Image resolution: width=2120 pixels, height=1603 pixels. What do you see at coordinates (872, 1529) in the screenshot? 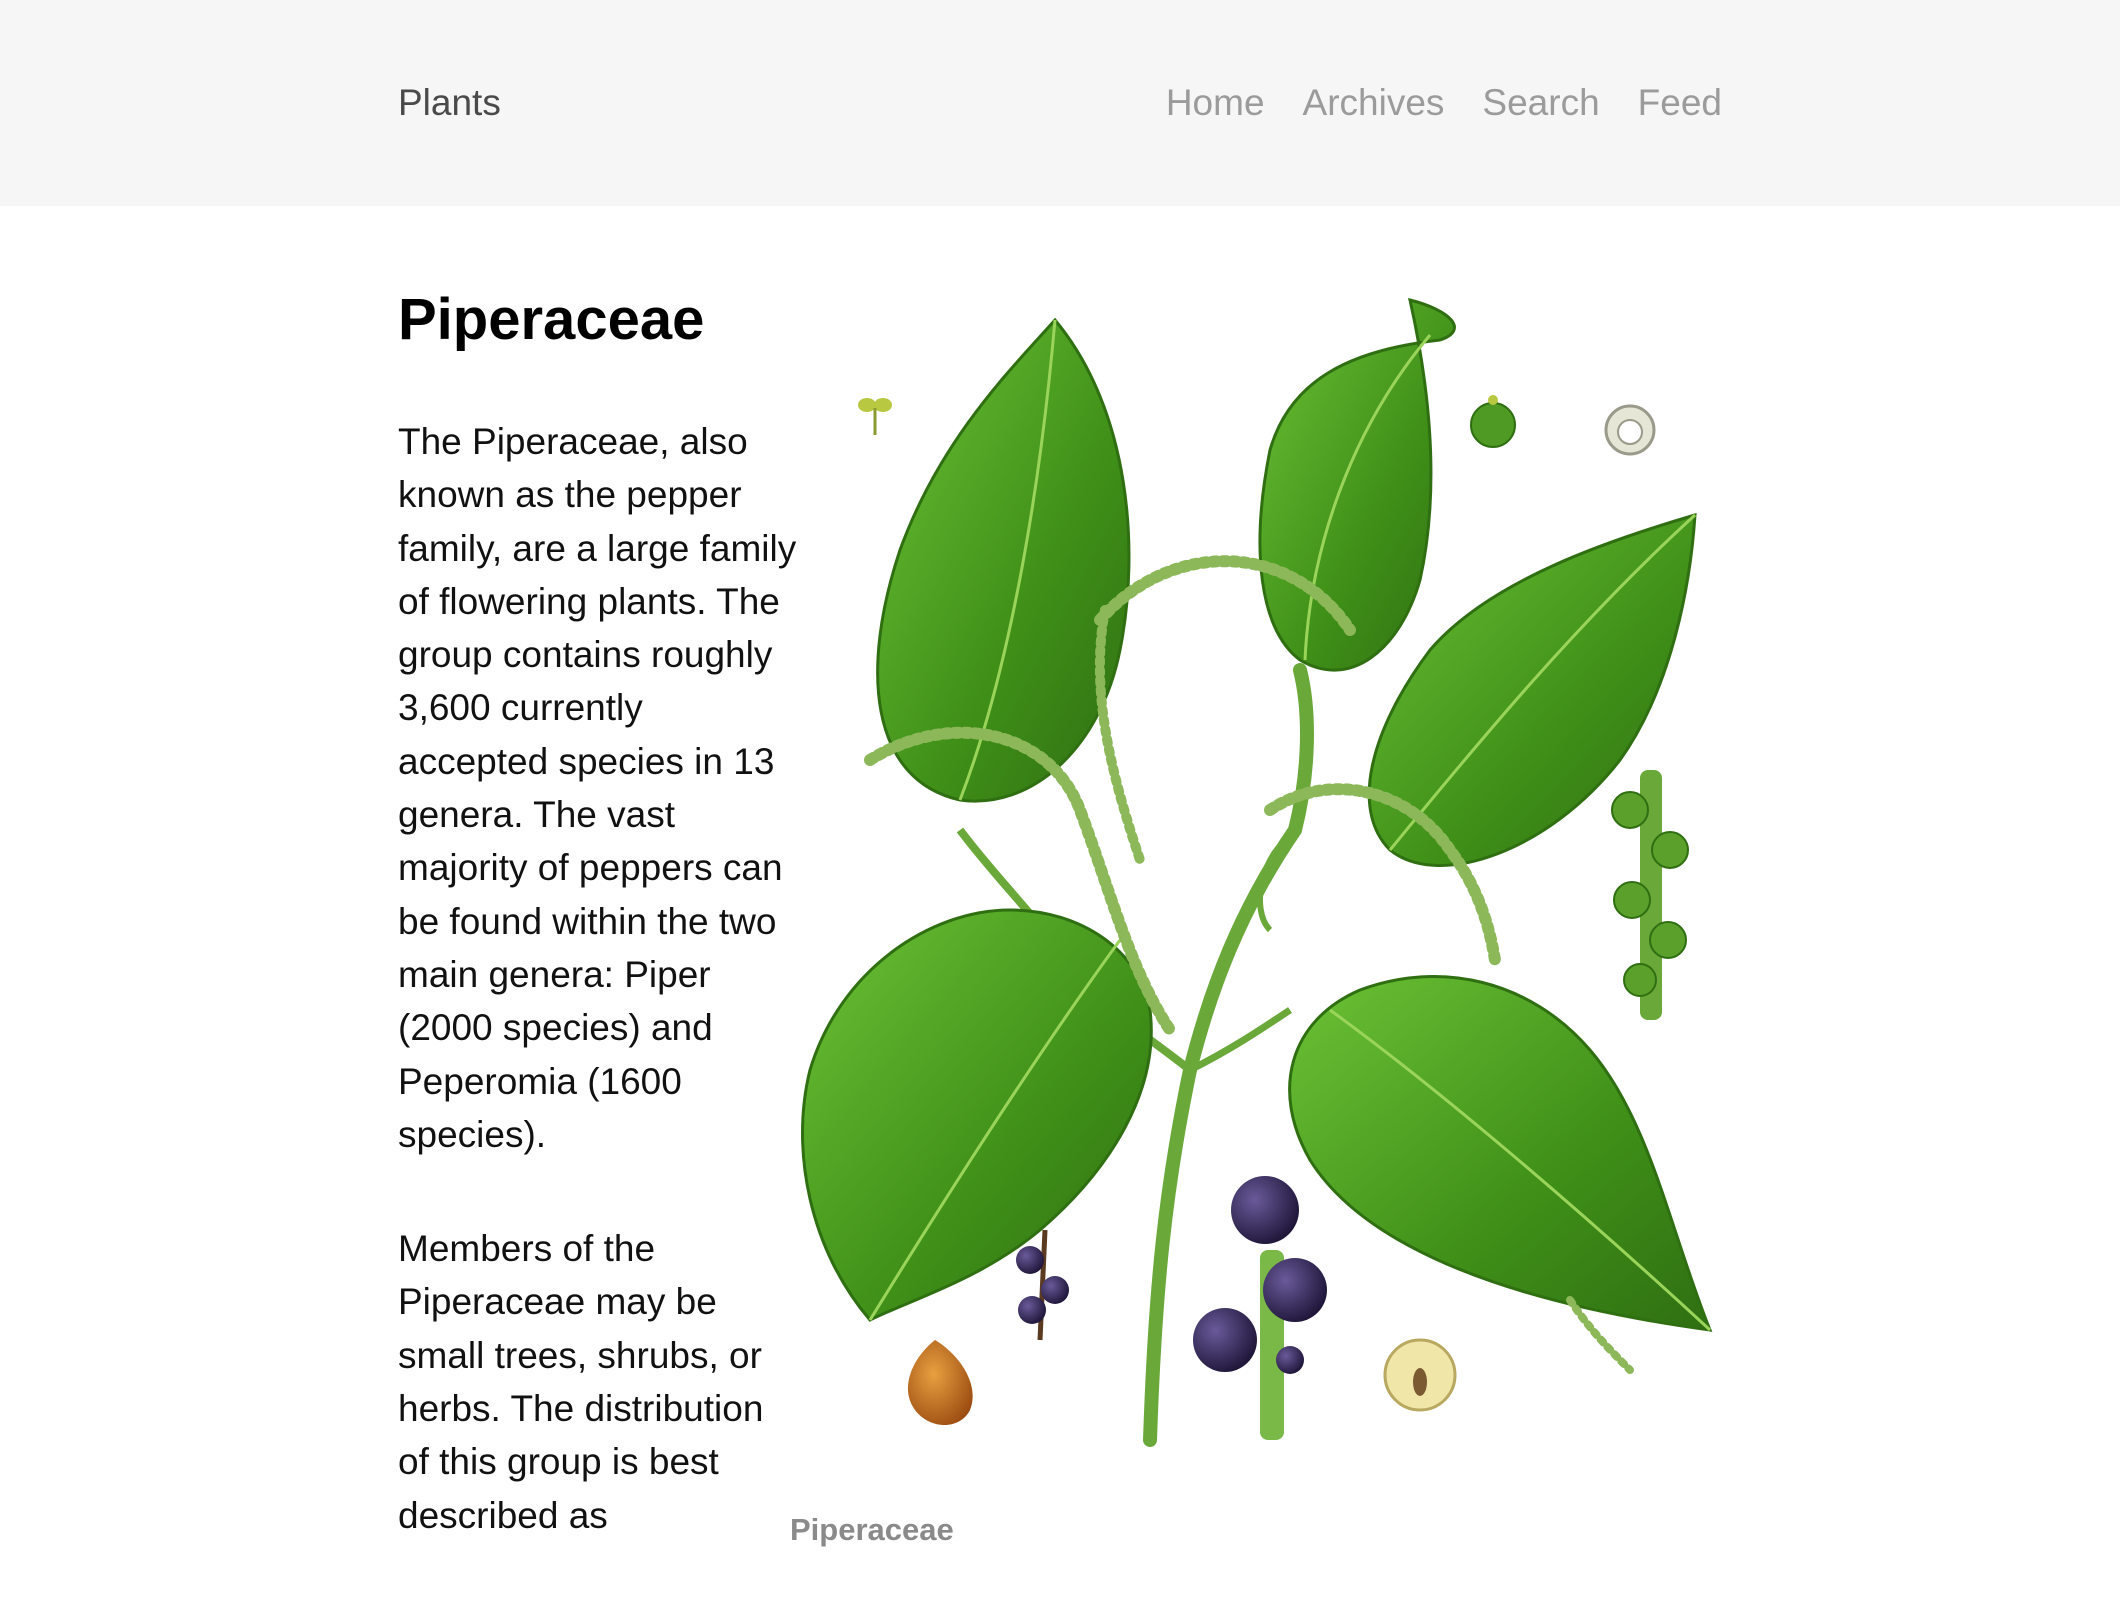
I see `figure-caption: Piperaceae` at bounding box center [872, 1529].